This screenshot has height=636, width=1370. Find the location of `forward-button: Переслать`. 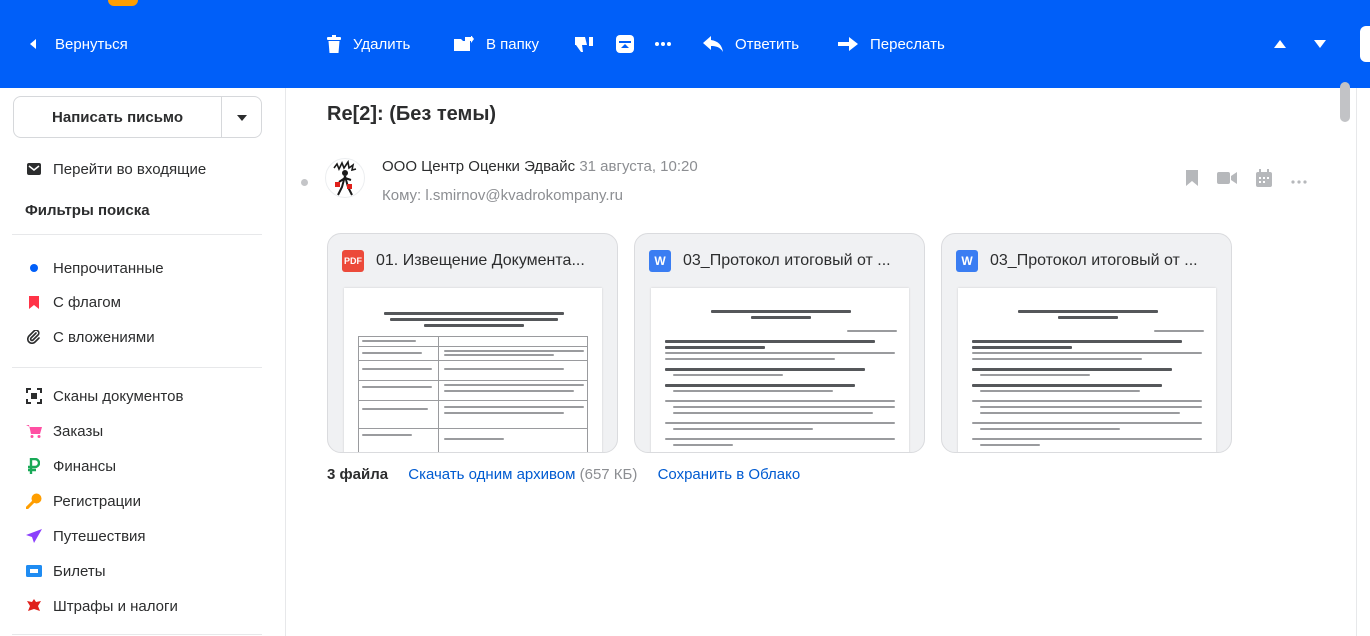

forward-button: Переслать is located at coordinates (891, 44).